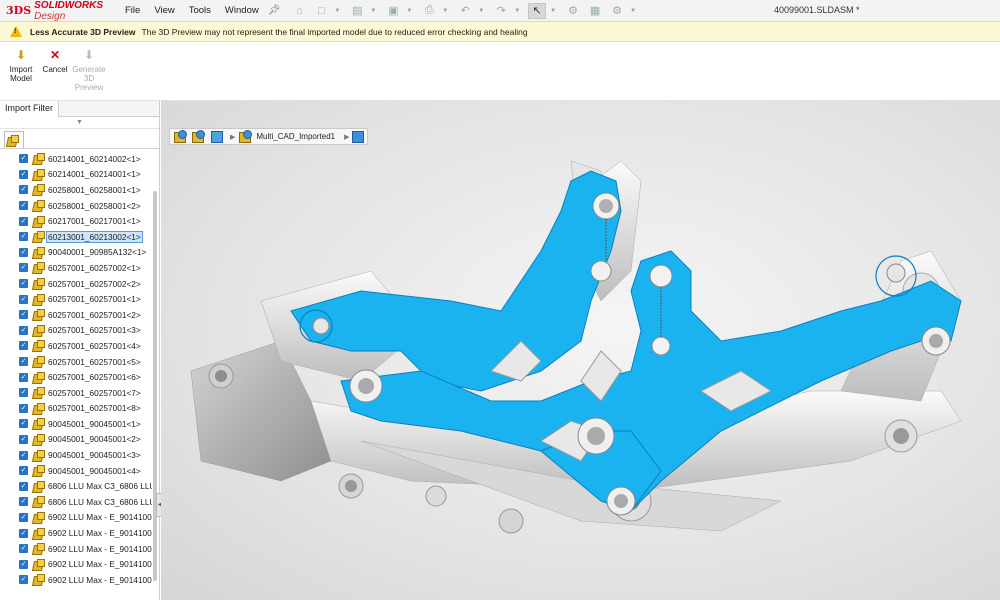 This screenshot has width=1000, height=600. Describe the element at coordinates (76, 393) in the screenshot. I see `tree-item: ✓ 60257001_60257001<7>` at that location.